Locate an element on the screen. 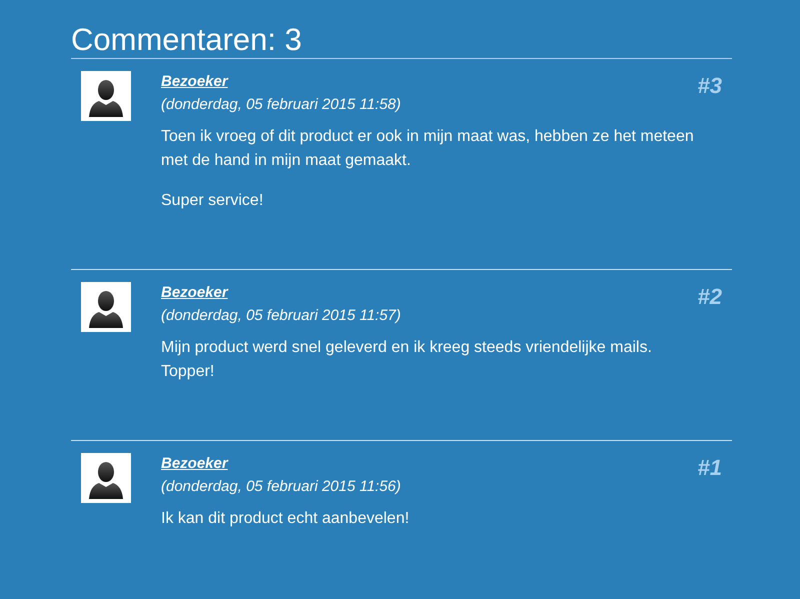 The image size is (800, 599). comment-text: Super service! is located at coordinates (212, 201).